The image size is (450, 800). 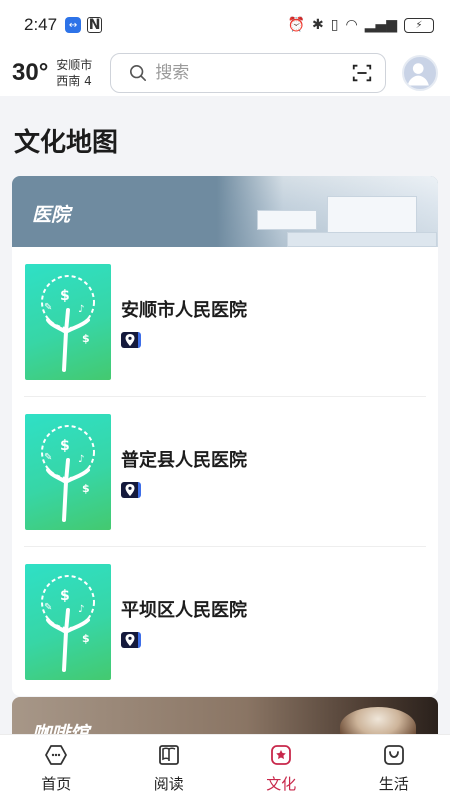 I want to click on vibrate-icon: ▯, so click(x=334, y=25).